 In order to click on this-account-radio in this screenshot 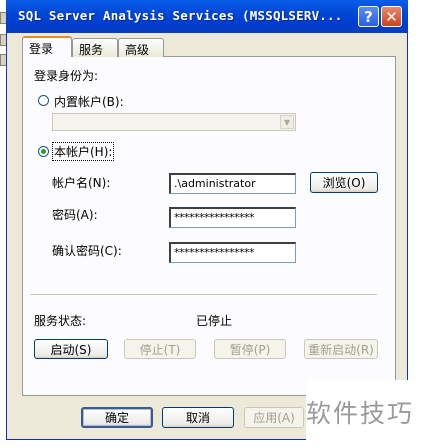, I will do `click(43, 151)`.